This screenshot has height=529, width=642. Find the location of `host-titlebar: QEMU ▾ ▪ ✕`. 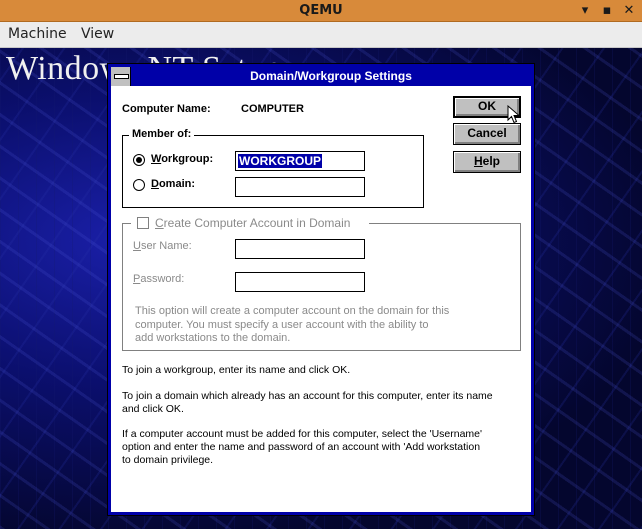

host-titlebar: QEMU ▾ ▪ ✕ is located at coordinates (321, 11).